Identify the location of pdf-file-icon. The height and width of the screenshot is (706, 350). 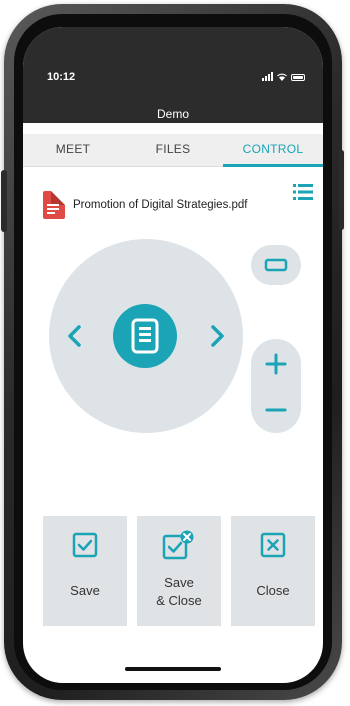
(54, 205).